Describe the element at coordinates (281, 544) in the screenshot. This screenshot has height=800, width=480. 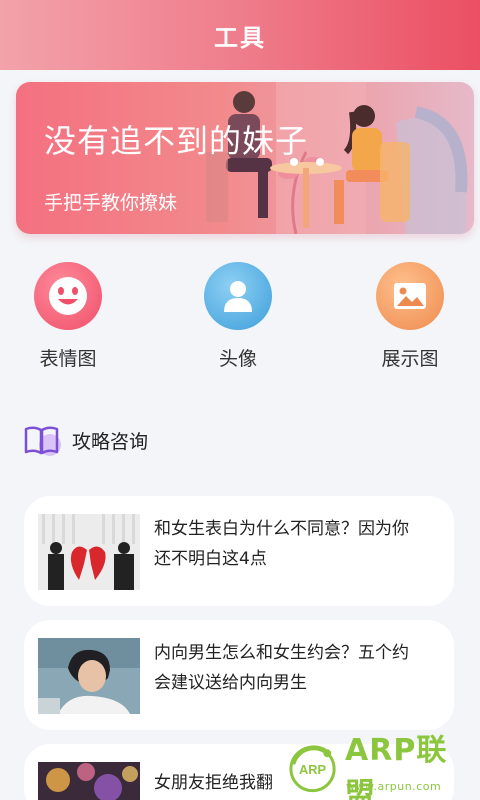
I see `article-title: 和女生表白为什么不同意？因为你还不明白这4点` at that location.